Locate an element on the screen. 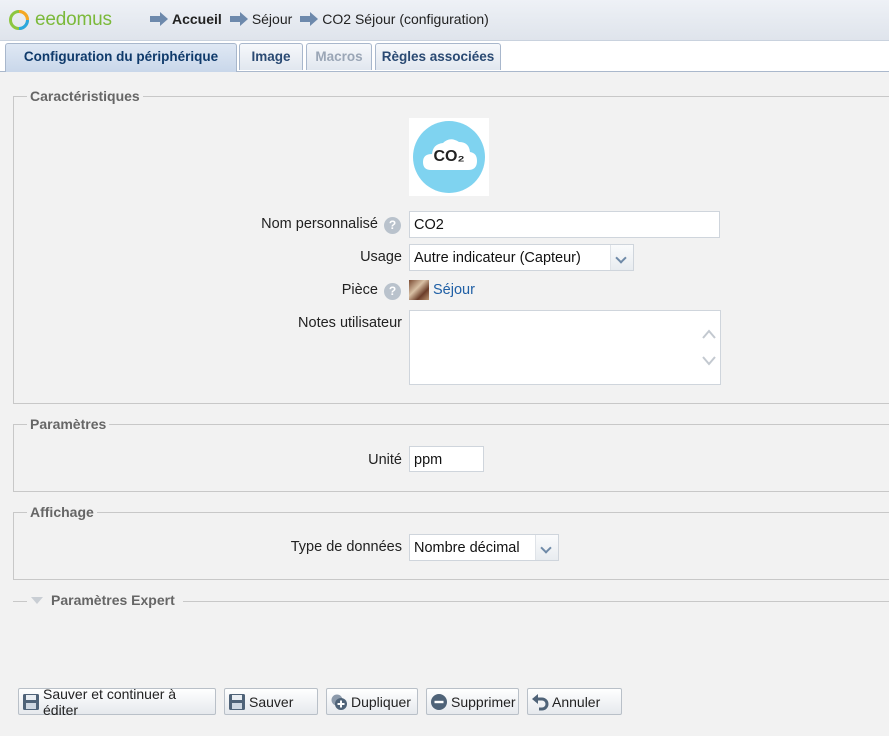  notes-scrollbar is located at coordinates (709, 347).